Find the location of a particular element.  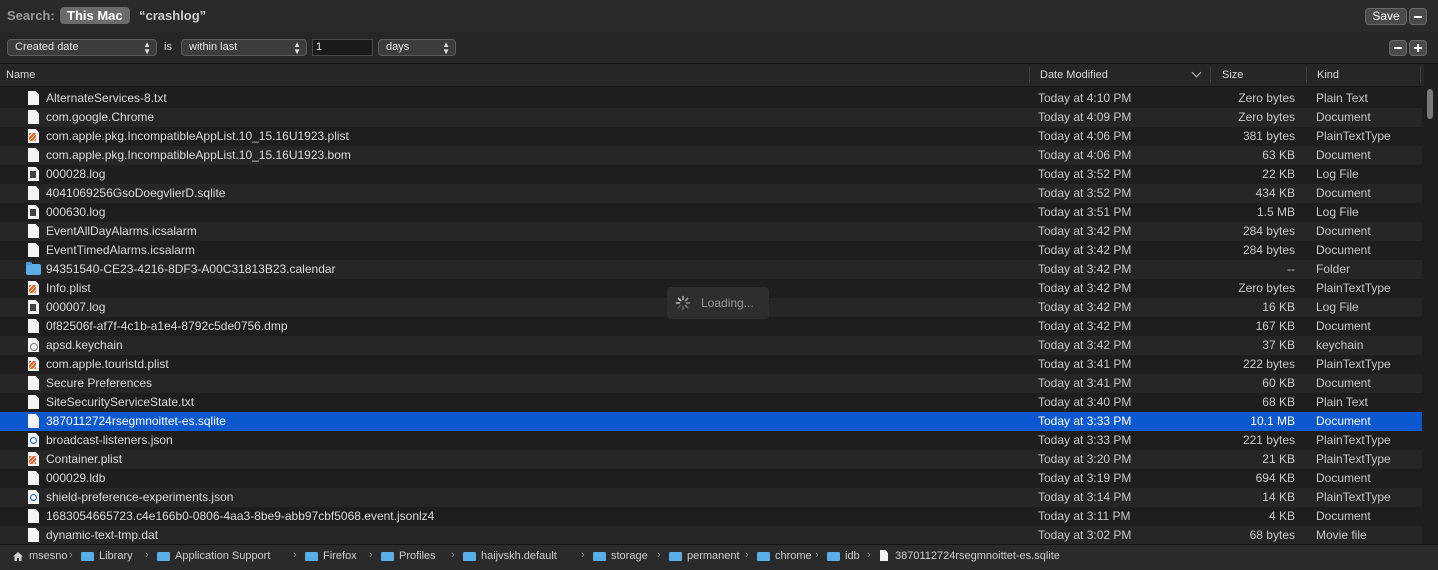

scrollbar-thumb is located at coordinates (1430, 104).